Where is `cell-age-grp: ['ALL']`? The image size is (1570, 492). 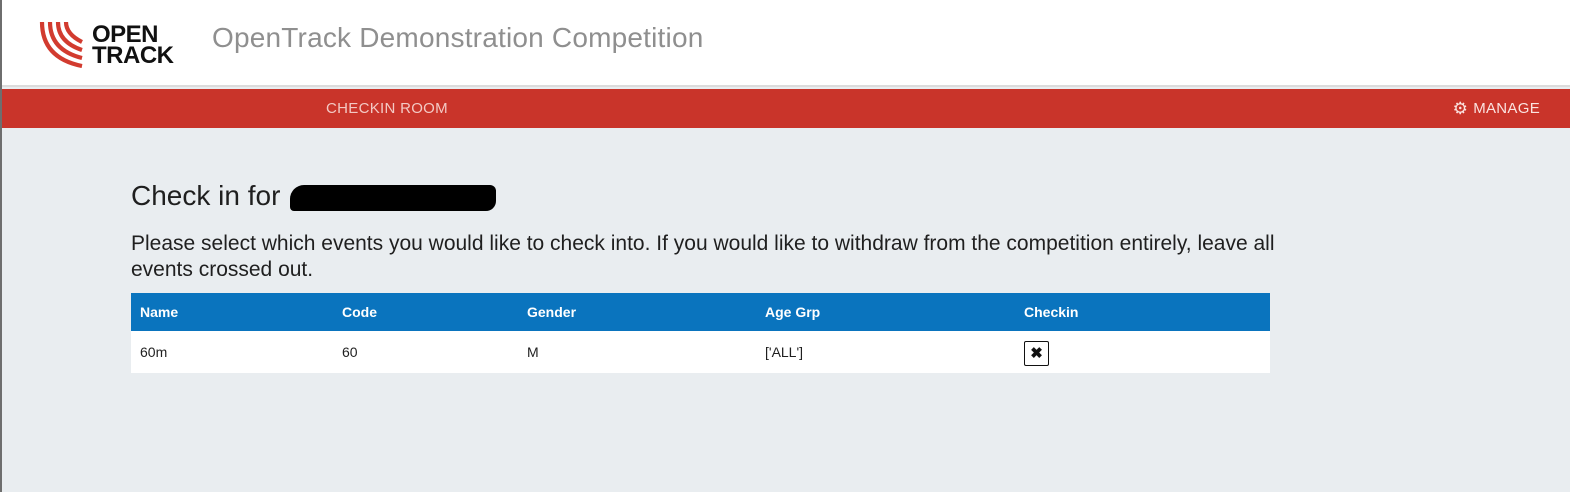
cell-age-grp: ['ALL'] is located at coordinates (784, 352).